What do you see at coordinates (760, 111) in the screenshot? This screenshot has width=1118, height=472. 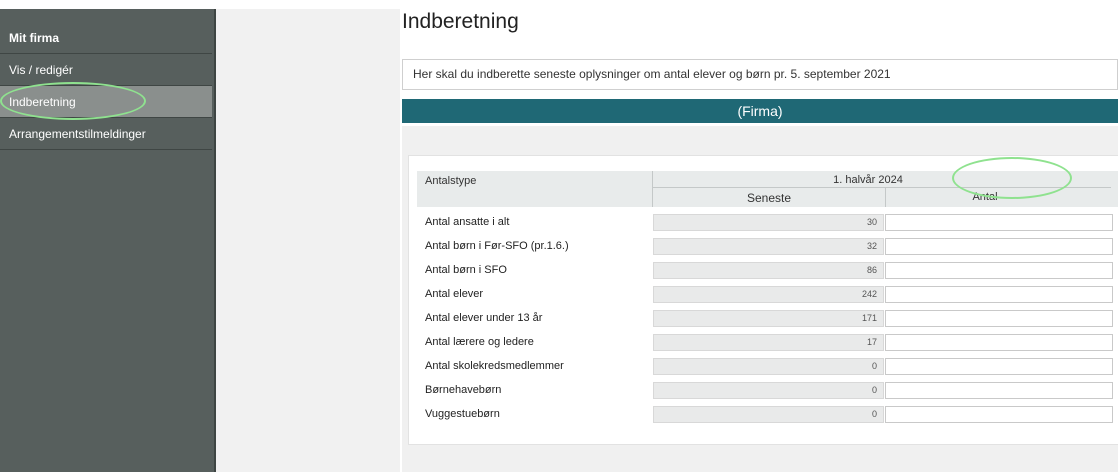 I see `firma-banner: (Firma)` at bounding box center [760, 111].